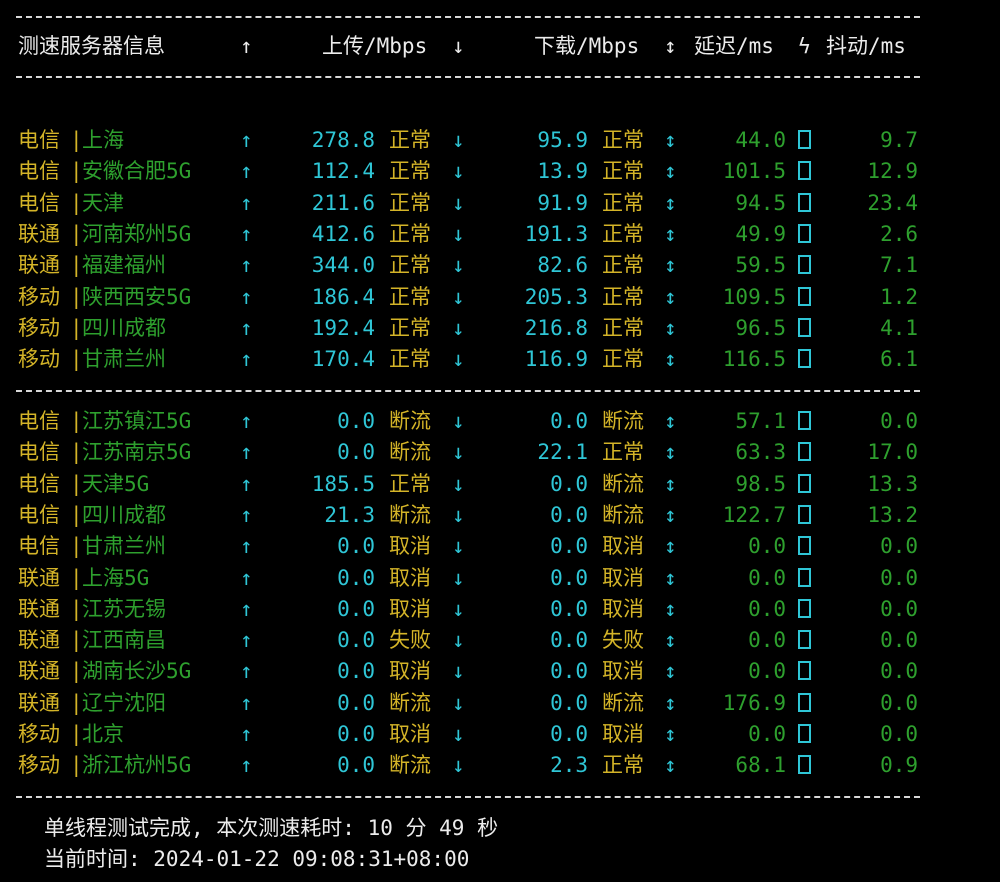 This screenshot has height=882, width=1000. What do you see at coordinates (760, 765) in the screenshot?
I see `latency-value: 68.1` at bounding box center [760, 765].